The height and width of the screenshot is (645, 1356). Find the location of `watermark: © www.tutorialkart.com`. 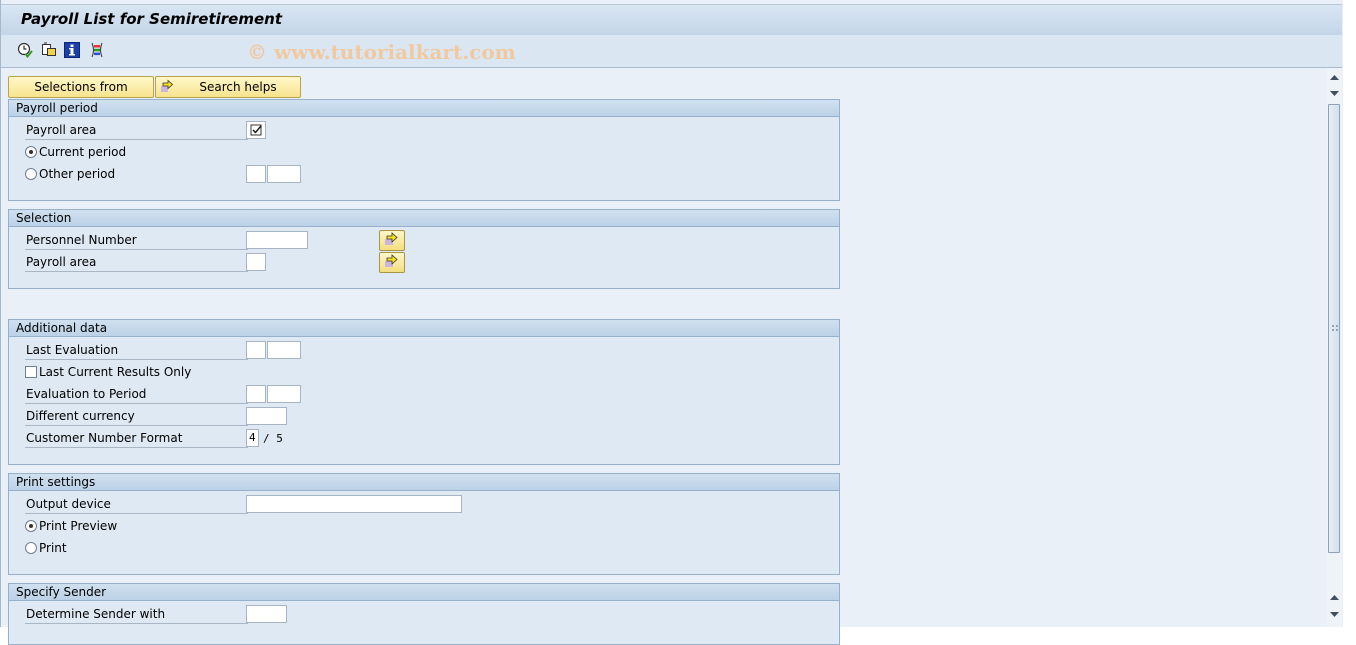

watermark: © www.tutorialkart.com is located at coordinates (381, 52).